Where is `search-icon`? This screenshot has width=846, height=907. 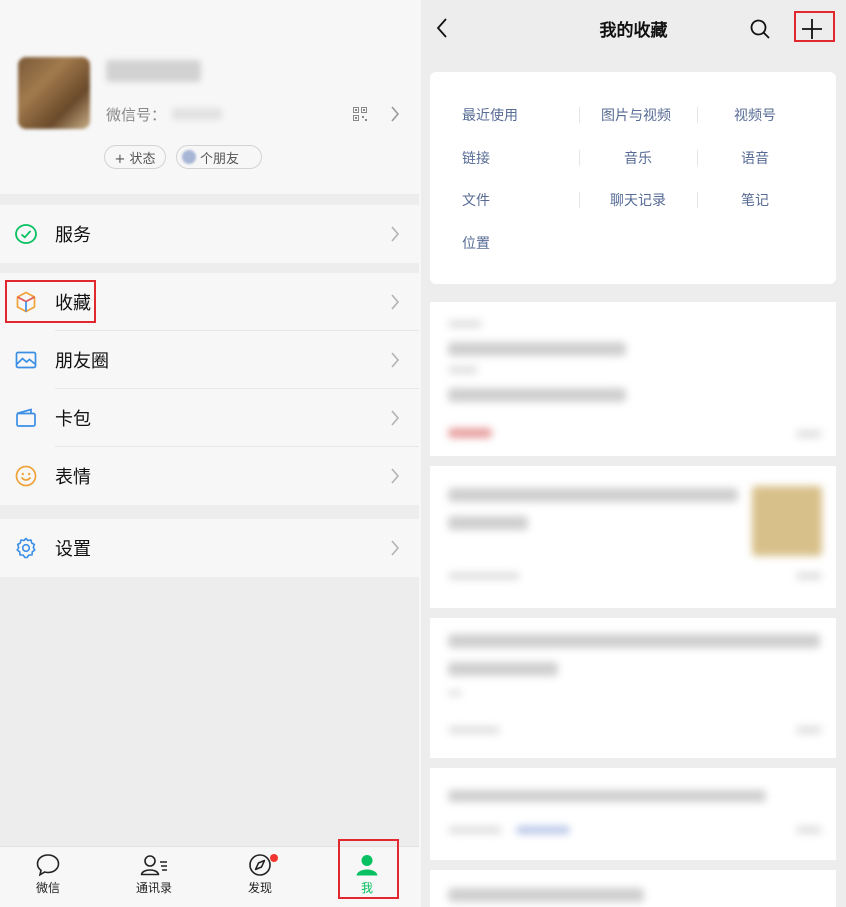 search-icon is located at coordinates (760, 29).